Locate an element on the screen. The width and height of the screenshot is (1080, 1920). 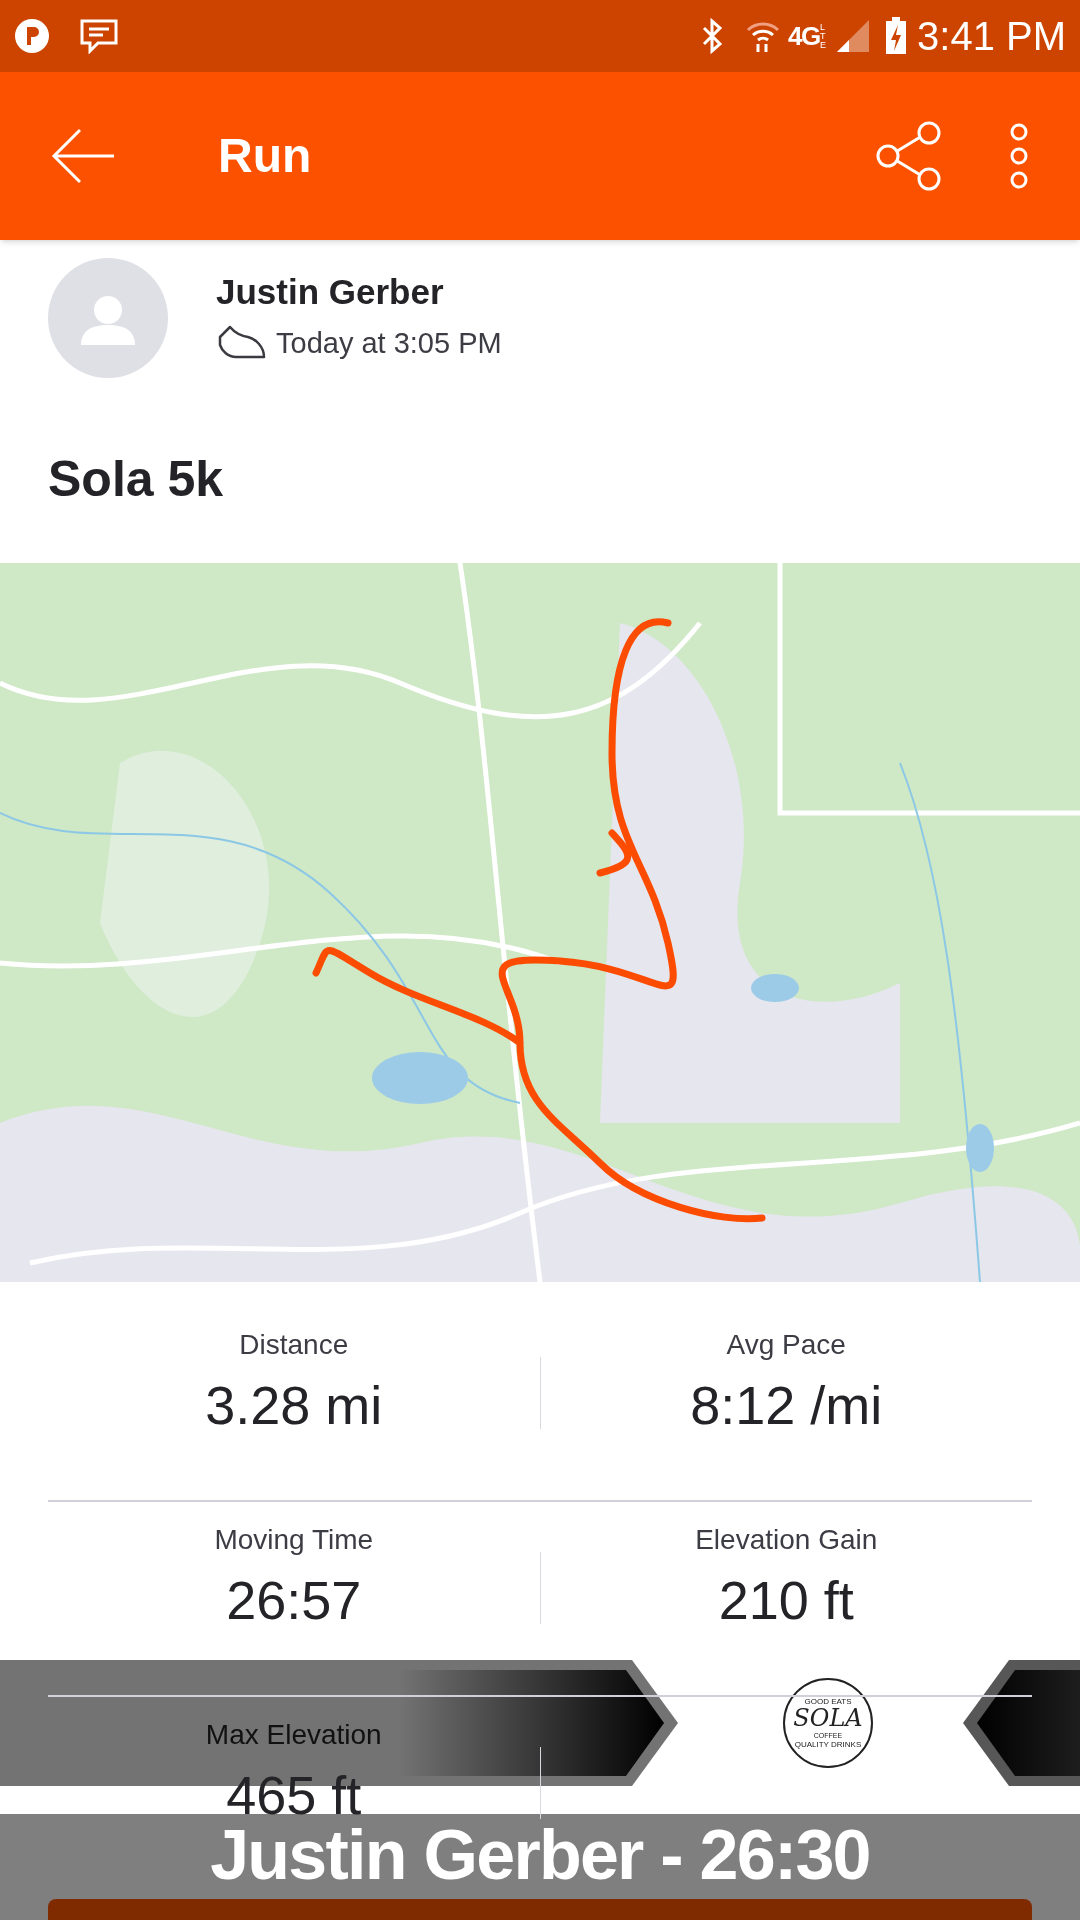
activity-time: Today at 3:05 PM is located at coordinates (389, 343).